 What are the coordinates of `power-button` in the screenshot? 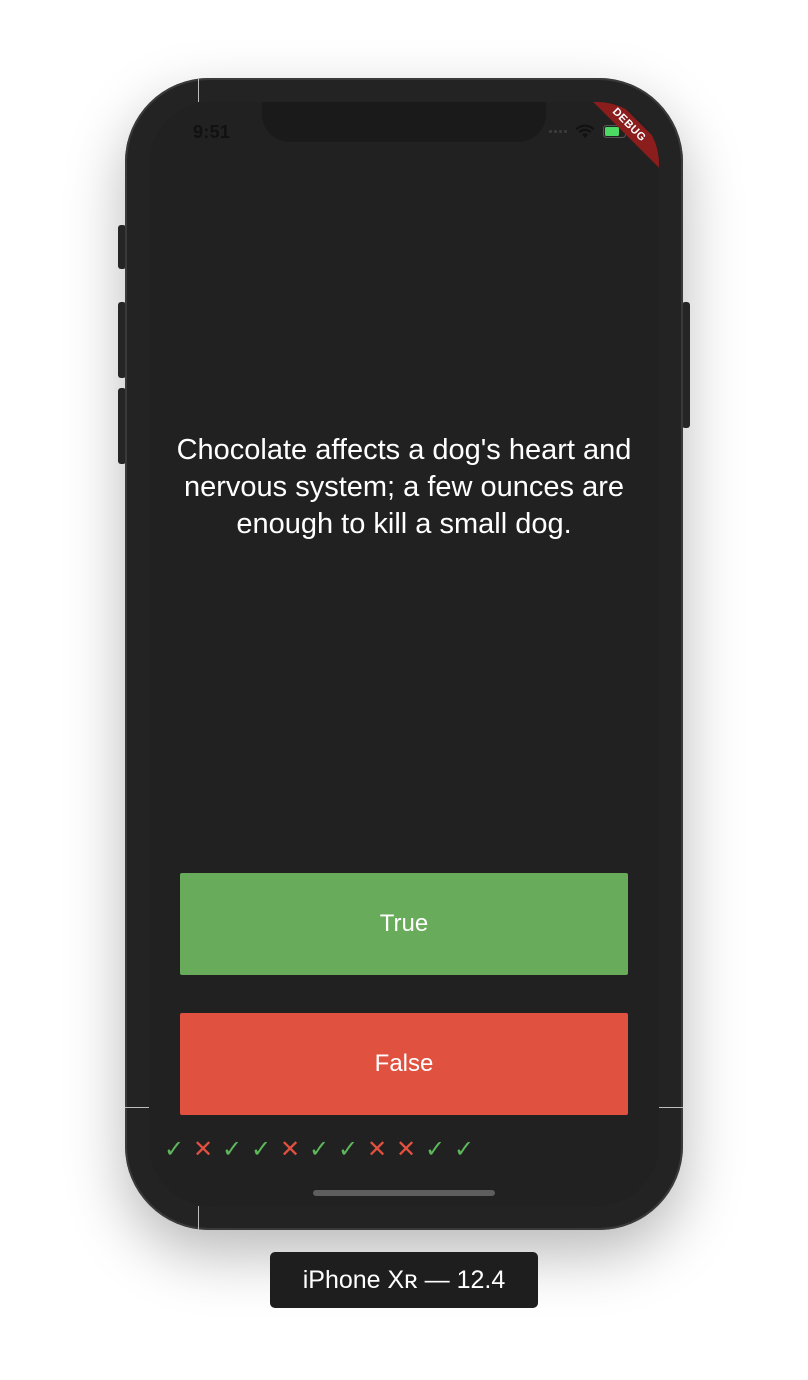 It's located at (686, 365).